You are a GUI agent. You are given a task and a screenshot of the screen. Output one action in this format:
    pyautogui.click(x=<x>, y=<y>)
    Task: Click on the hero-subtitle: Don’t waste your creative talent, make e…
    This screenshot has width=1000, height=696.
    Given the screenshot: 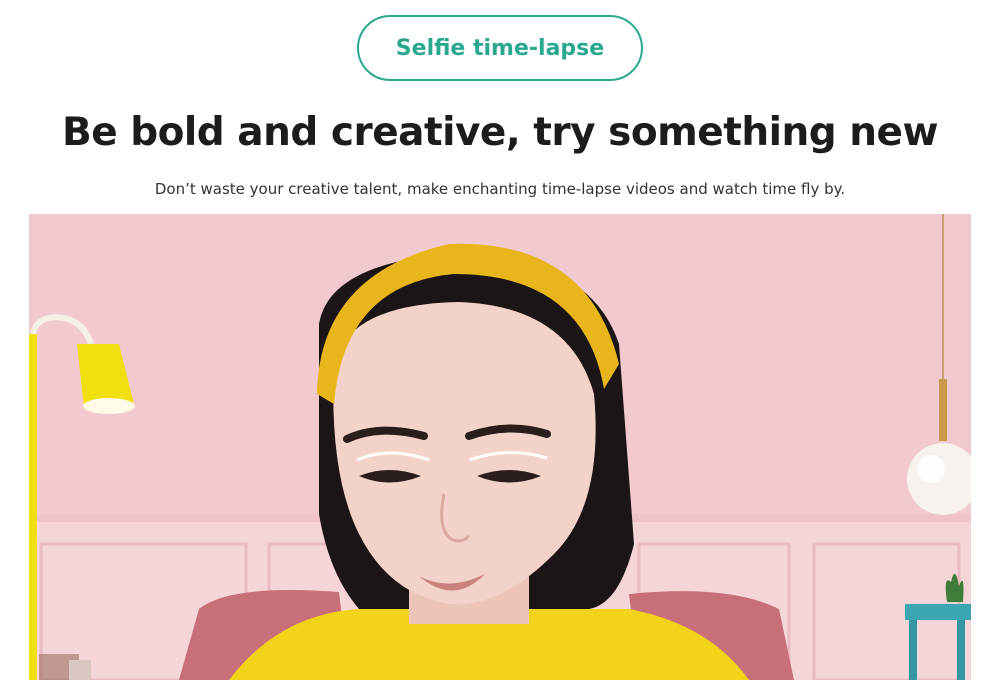 What is the action you would take?
    pyautogui.click(x=500, y=189)
    